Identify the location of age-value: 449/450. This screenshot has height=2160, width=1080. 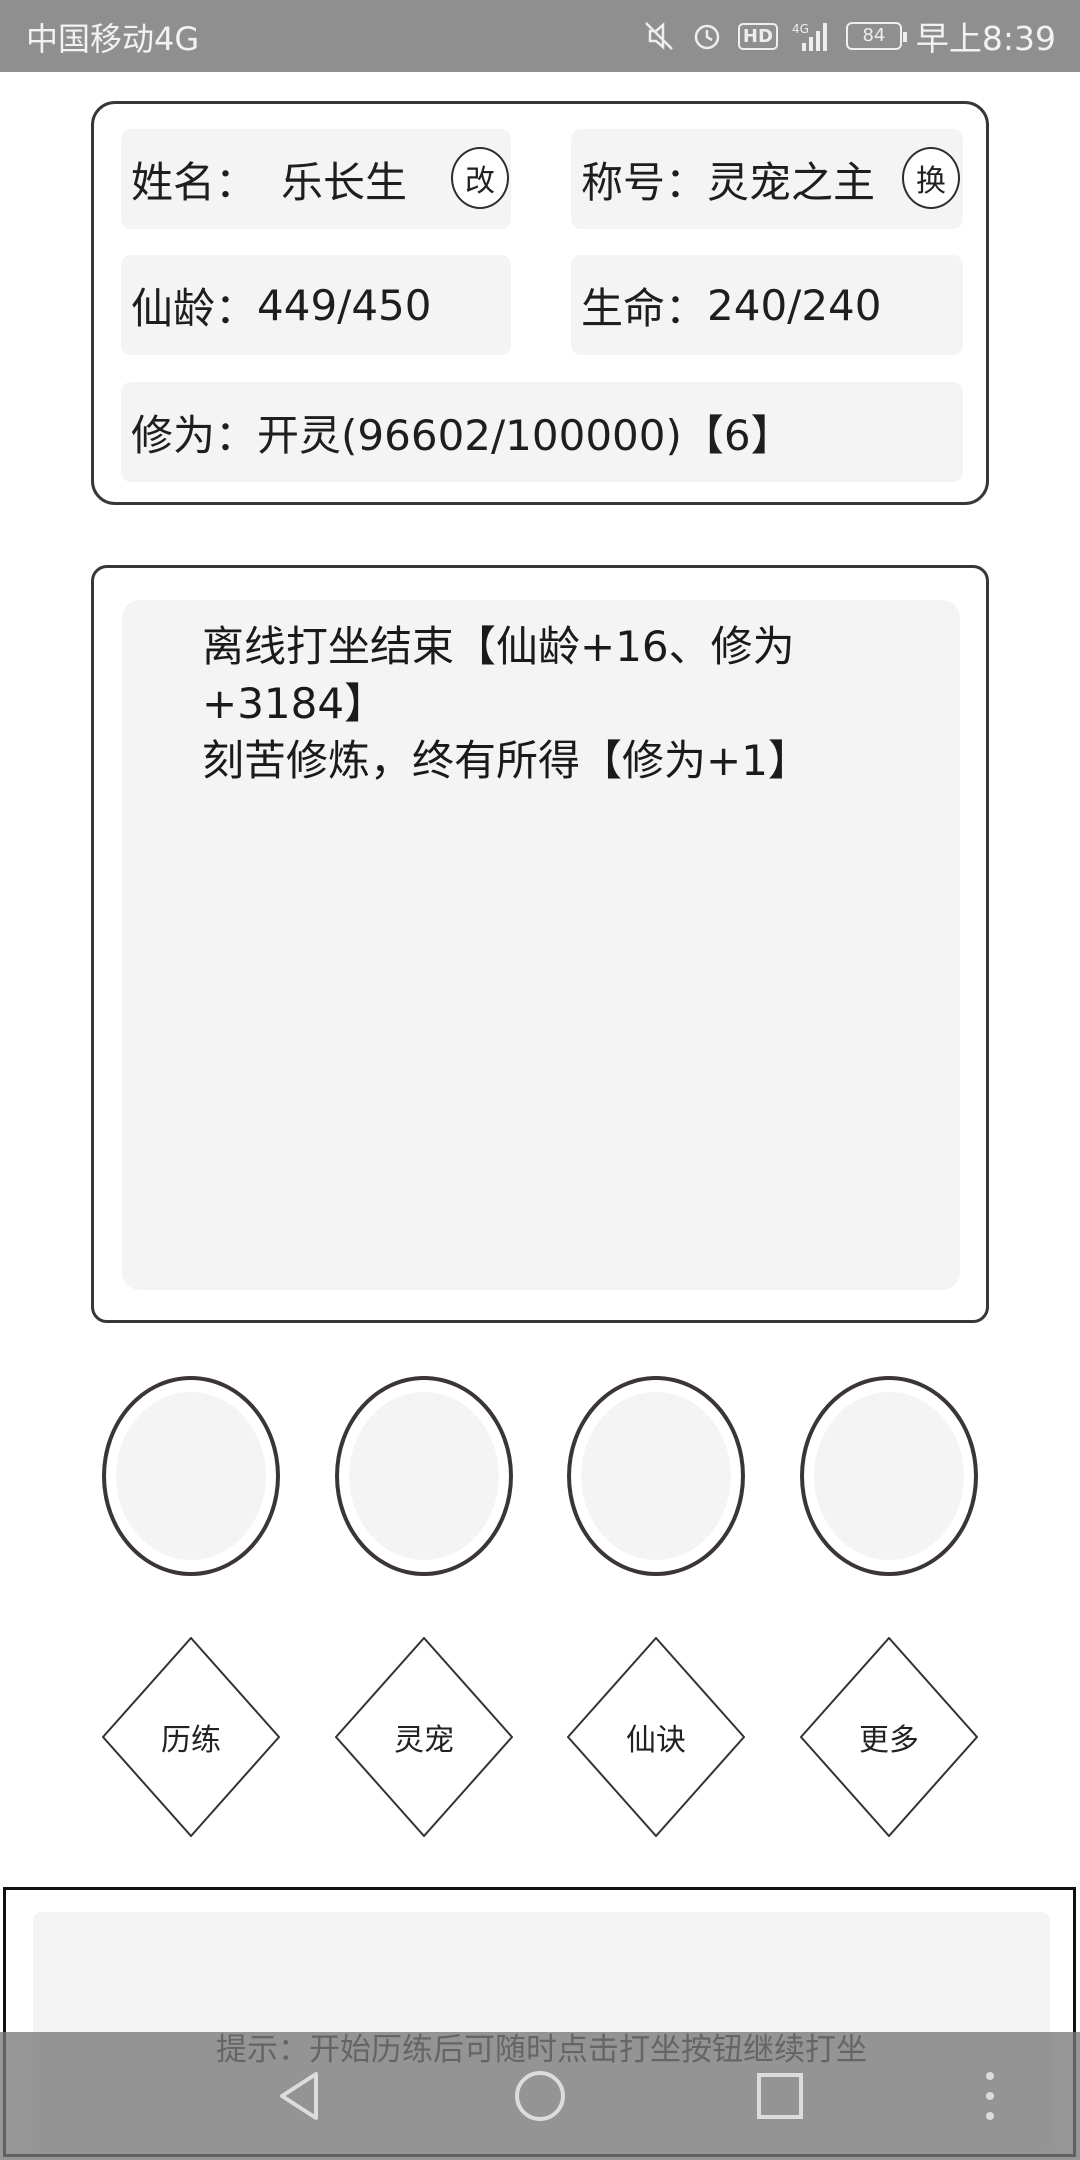
(344, 305).